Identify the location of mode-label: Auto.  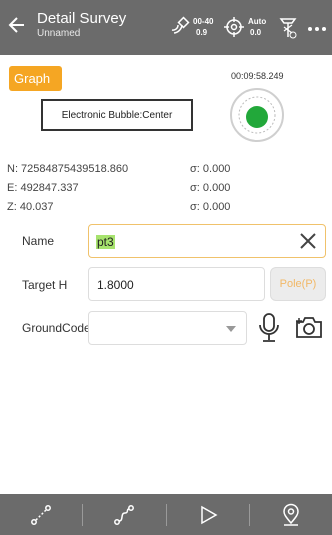
(257, 21).